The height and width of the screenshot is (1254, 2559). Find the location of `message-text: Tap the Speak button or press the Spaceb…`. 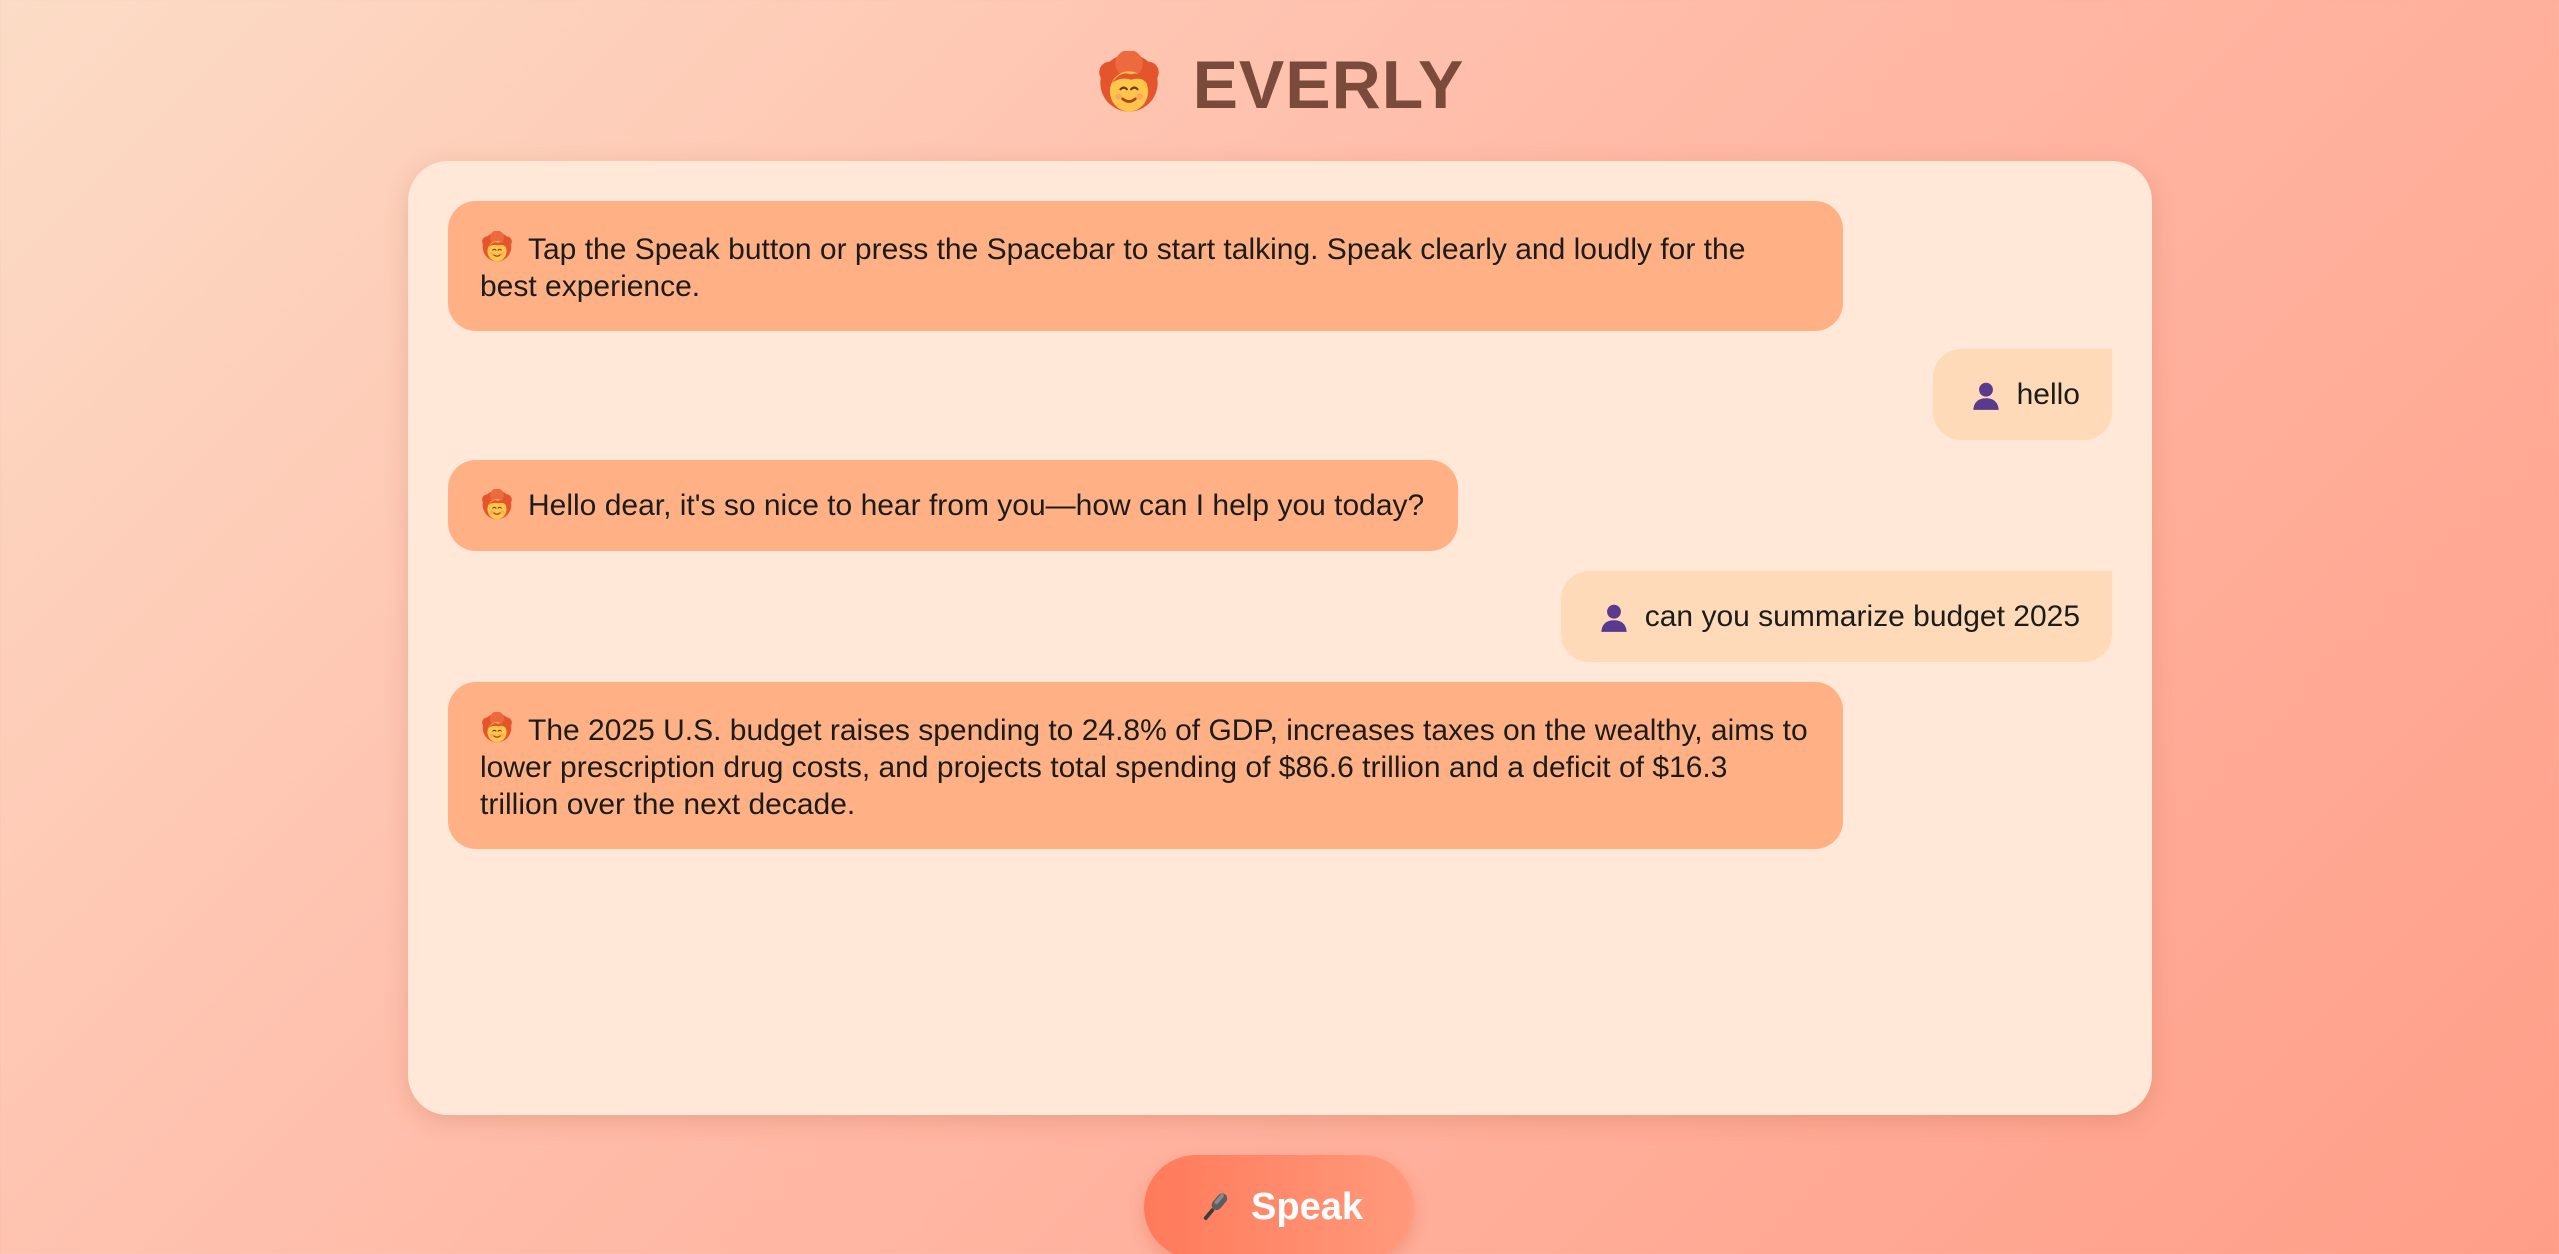

message-text: Tap the Speak button or press the Spaceb… is located at coordinates (1113, 268).